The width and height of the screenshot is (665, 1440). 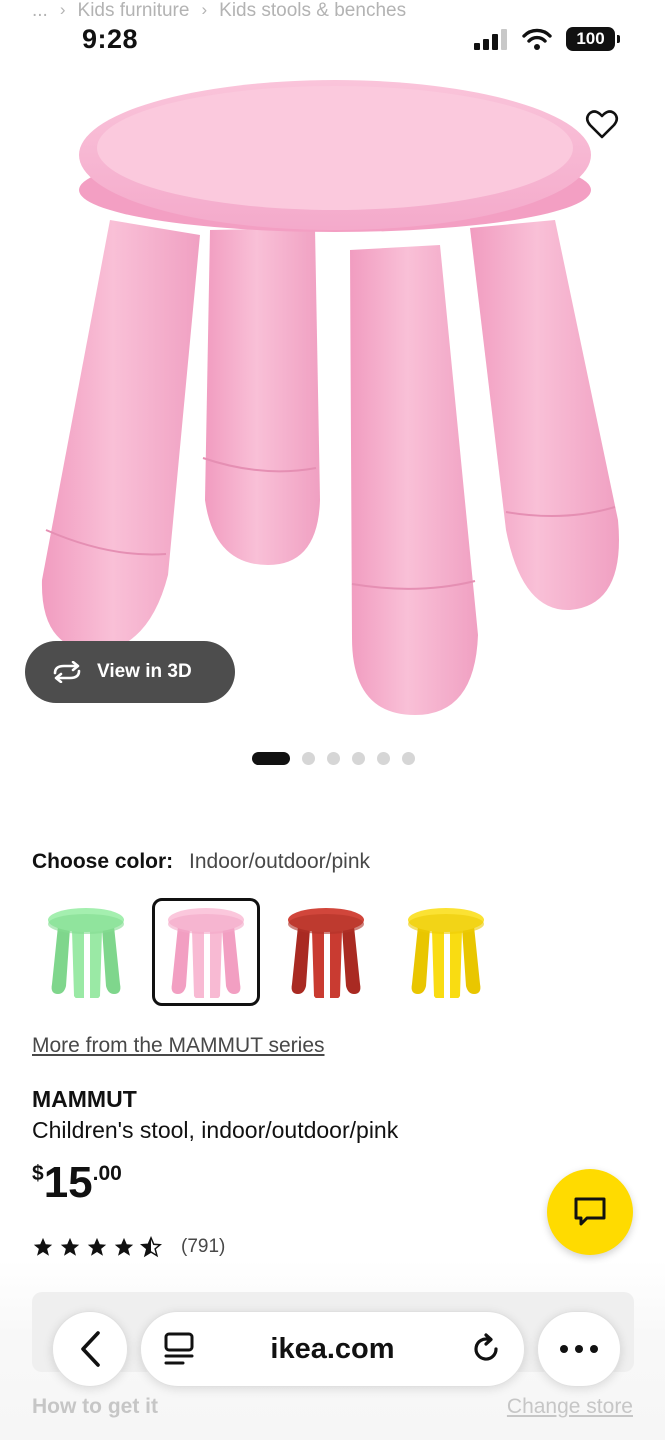 I want to click on stool-thumbnail-green, so click(x=86, y=953).